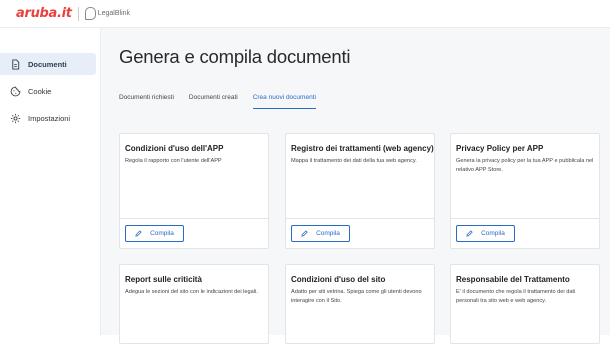 The image size is (610, 344). What do you see at coordinates (284, 101) in the screenshot?
I see `tab-crea-nuovi-documenti: Crea nuovi documenti` at bounding box center [284, 101].